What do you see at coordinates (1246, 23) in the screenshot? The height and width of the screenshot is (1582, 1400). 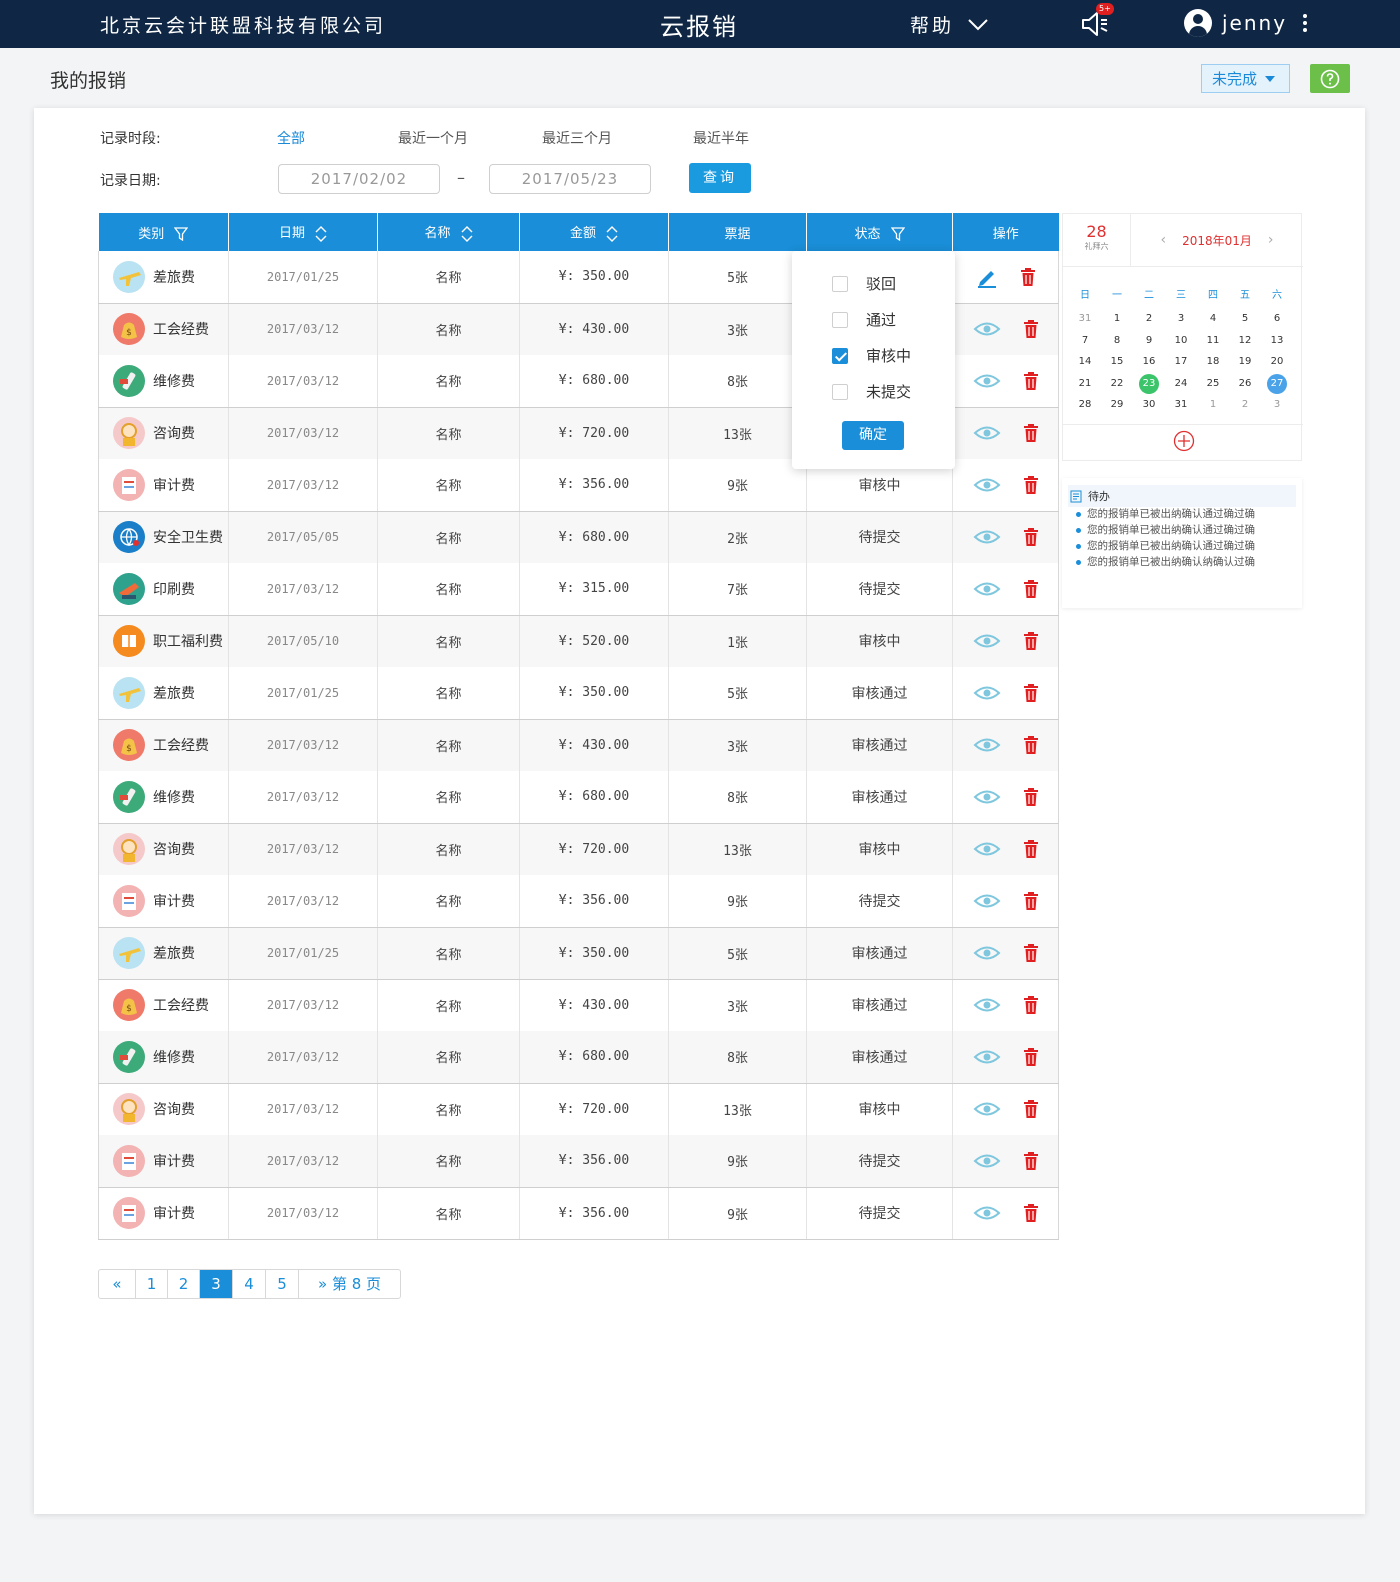 I see `user-menu: jenny` at bounding box center [1246, 23].